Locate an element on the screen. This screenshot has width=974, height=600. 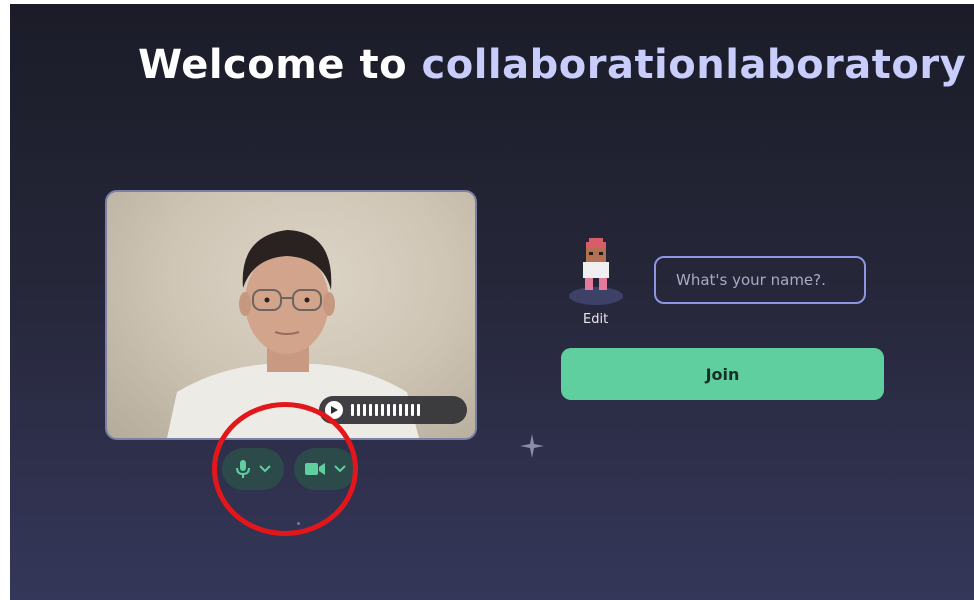
join-button: Join is located at coordinates (722, 374).